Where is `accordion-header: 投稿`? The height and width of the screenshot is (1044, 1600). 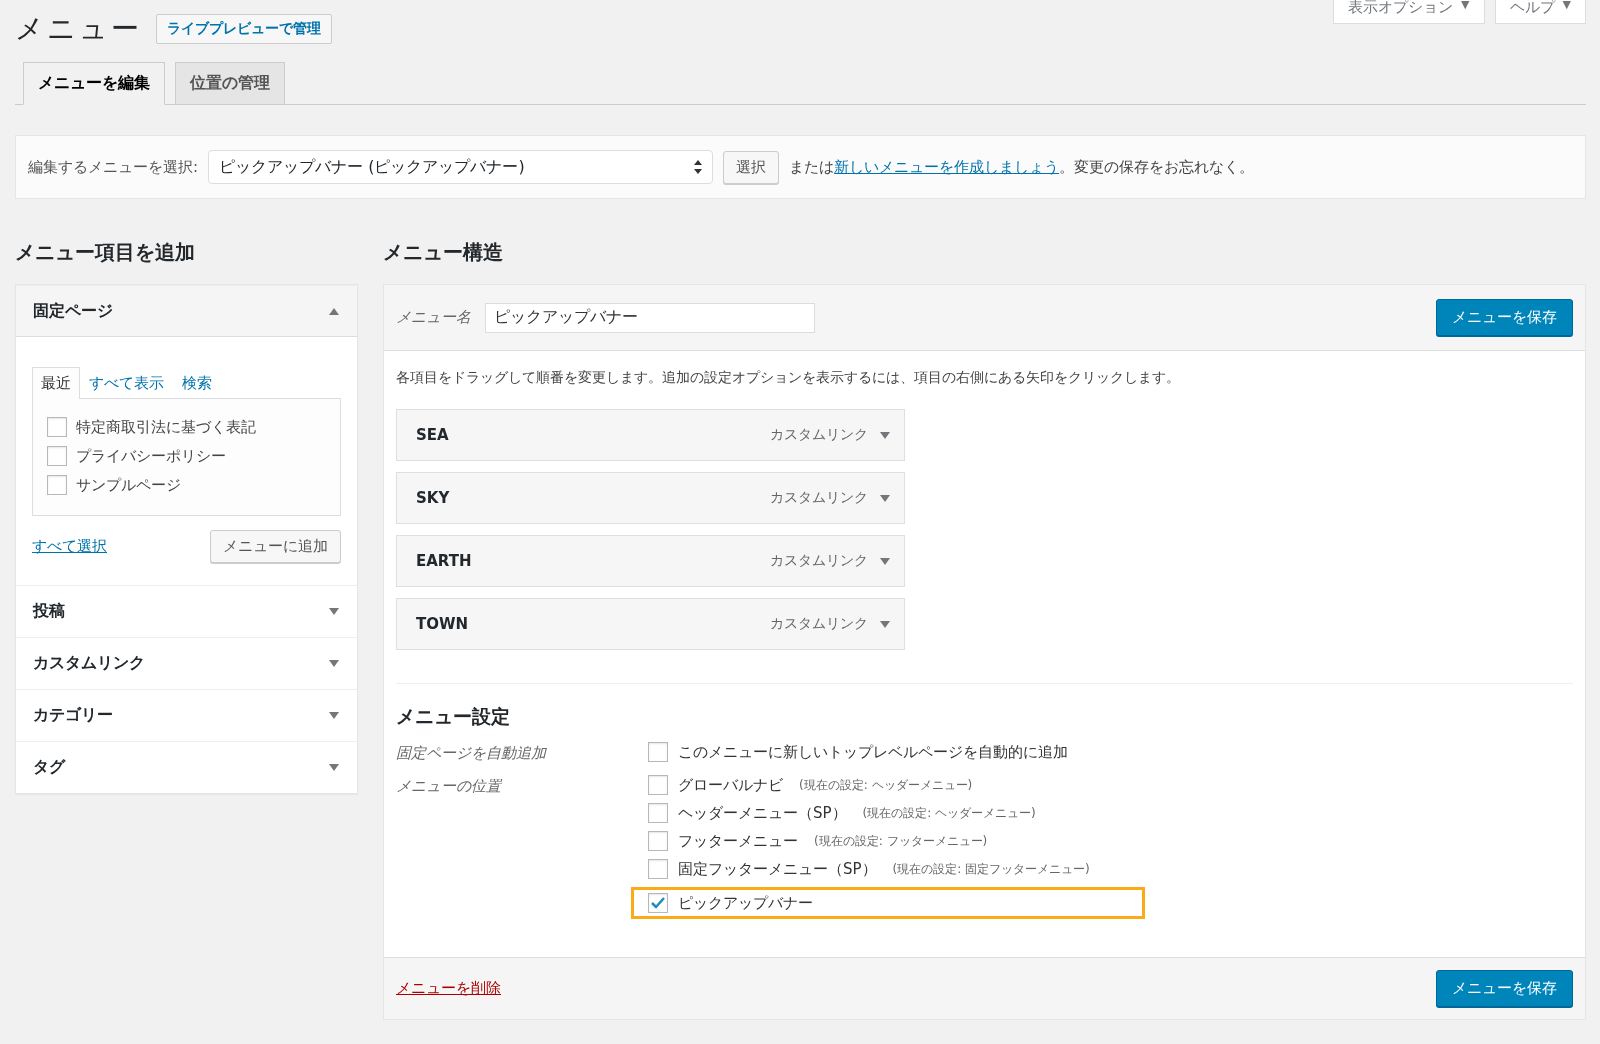
accordion-header: 投稿 is located at coordinates (186, 611).